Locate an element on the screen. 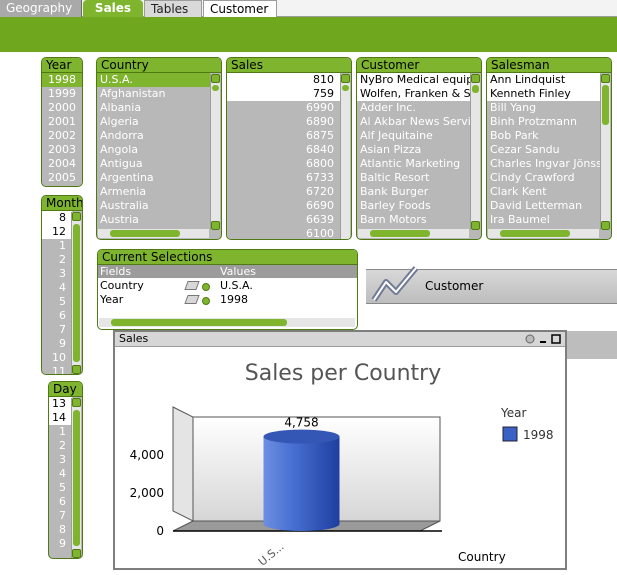 The height and width of the screenshot is (575, 617). list-item: Cindy Crawford is located at coordinates (543, 178).